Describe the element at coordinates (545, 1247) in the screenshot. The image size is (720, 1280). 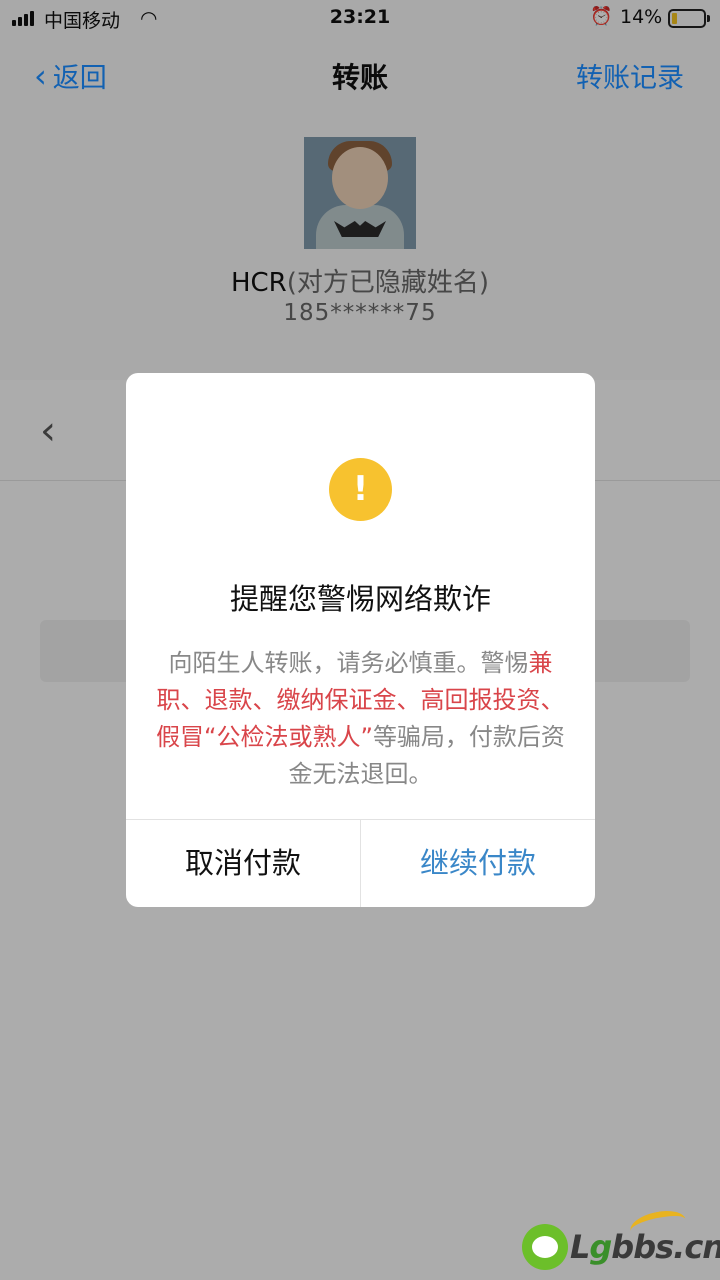
I see `watermark-logo-icon` at that location.